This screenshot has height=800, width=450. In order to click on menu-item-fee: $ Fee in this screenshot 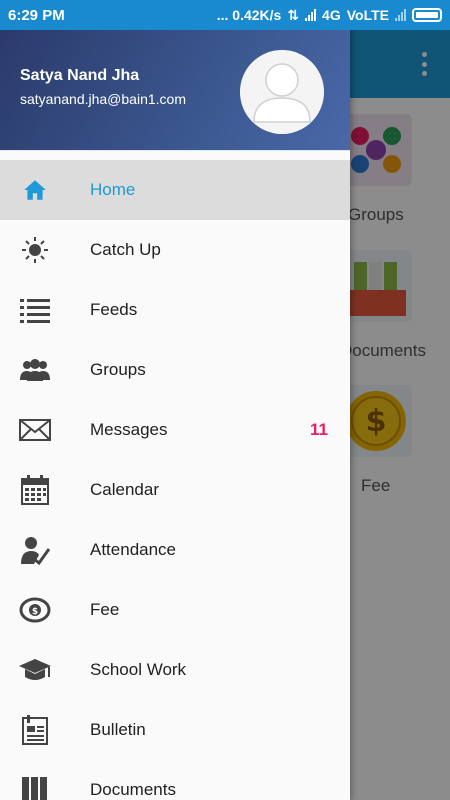, I will do `click(175, 610)`.